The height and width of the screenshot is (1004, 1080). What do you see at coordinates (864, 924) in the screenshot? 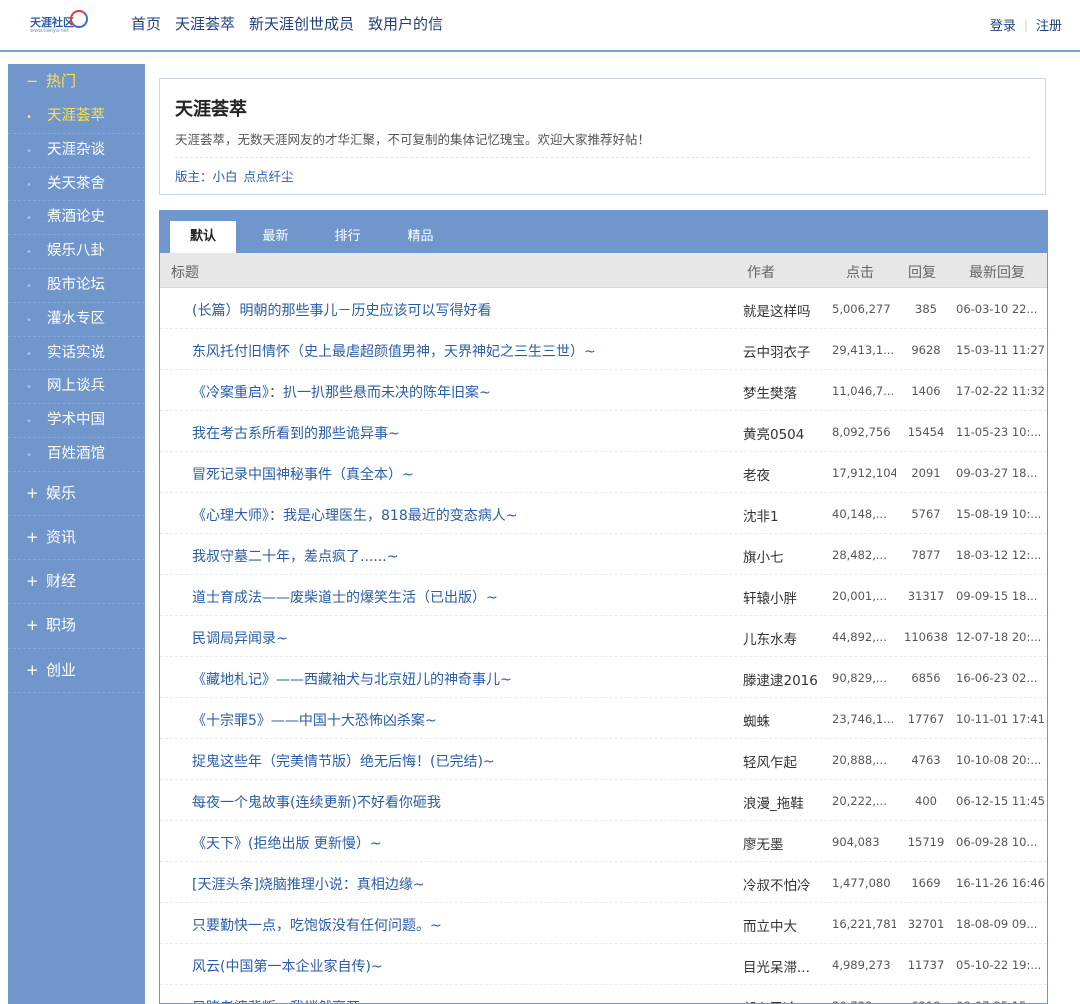
I see `thread-clicks: 16,221,781` at bounding box center [864, 924].